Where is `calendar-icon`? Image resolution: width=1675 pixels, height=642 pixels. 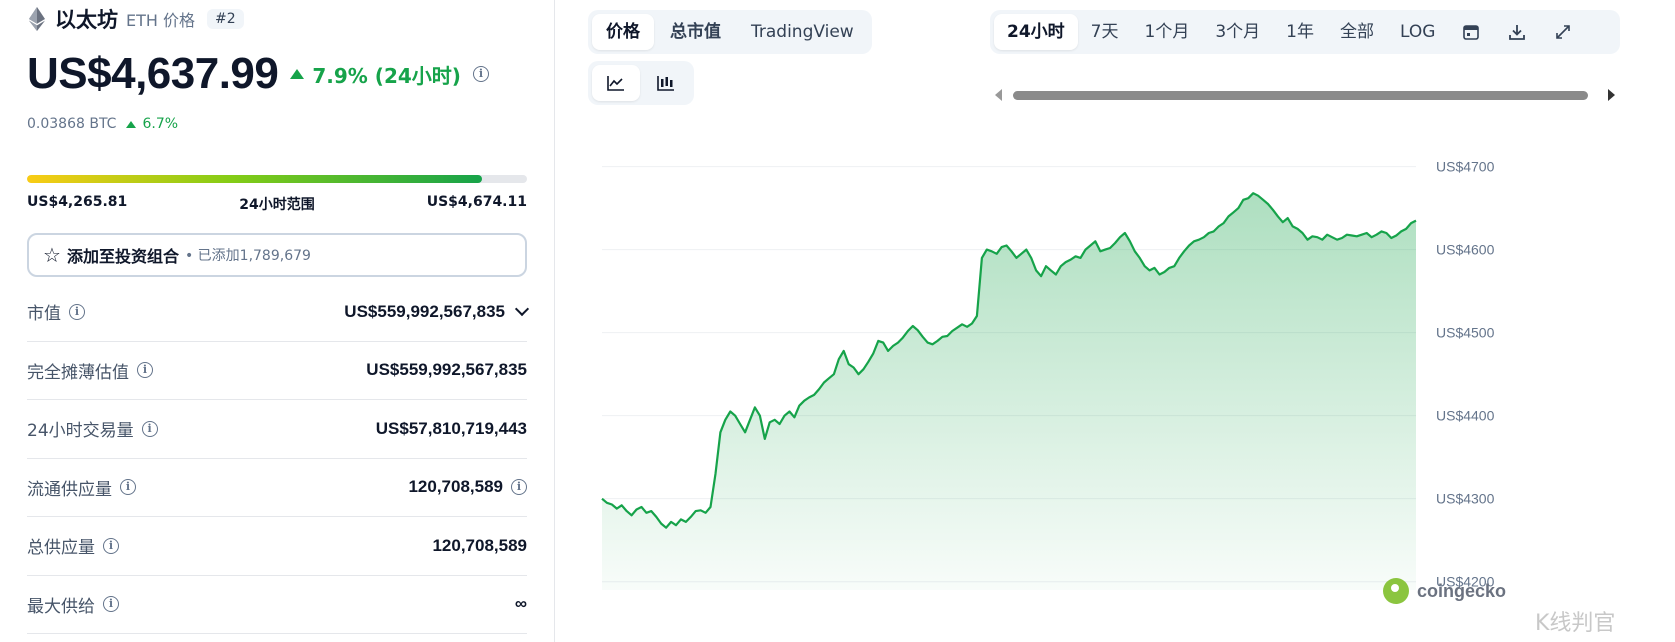 calendar-icon is located at coordinates (1471, 32).